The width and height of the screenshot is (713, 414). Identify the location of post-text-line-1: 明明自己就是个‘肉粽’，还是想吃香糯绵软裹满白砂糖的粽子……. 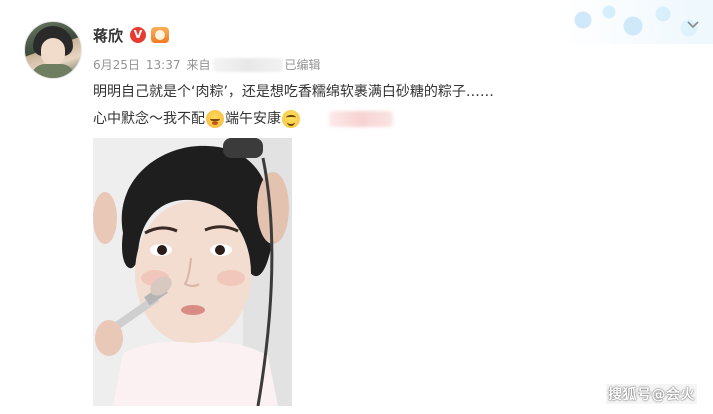
(293, 92).